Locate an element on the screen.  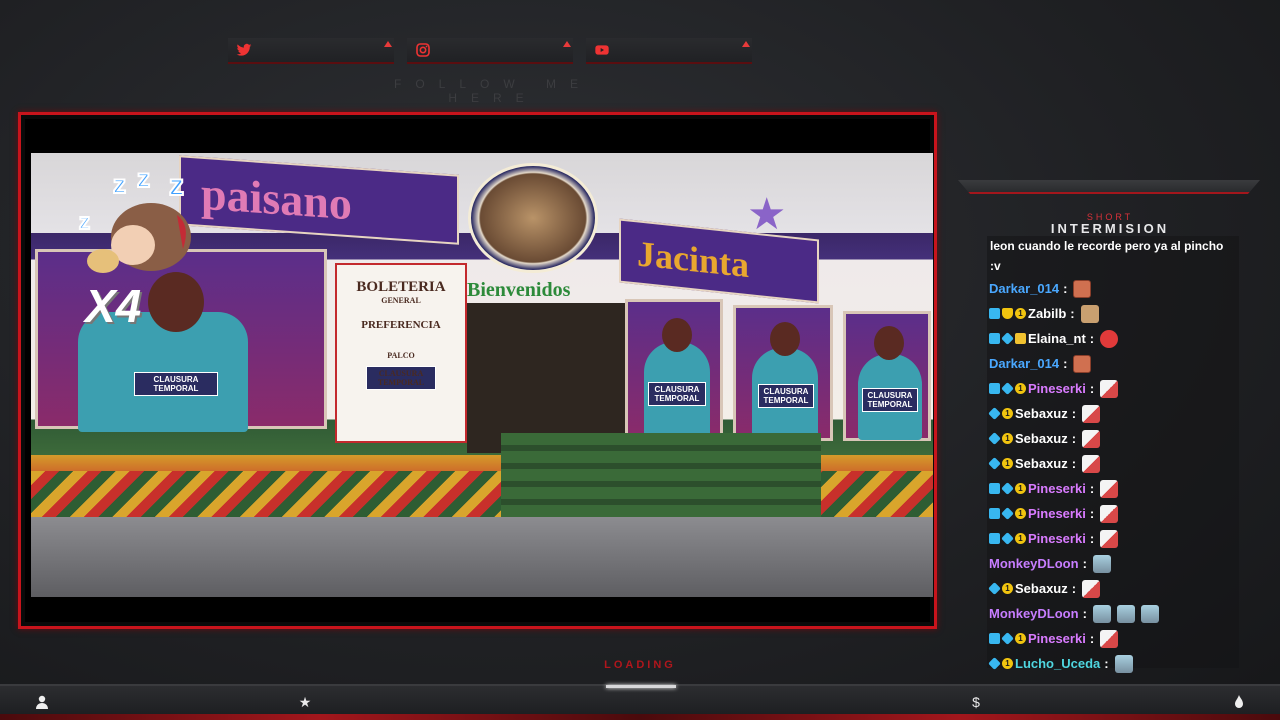
chat-header: SHORT INTERMISION is located at coordinates (1110, 224).